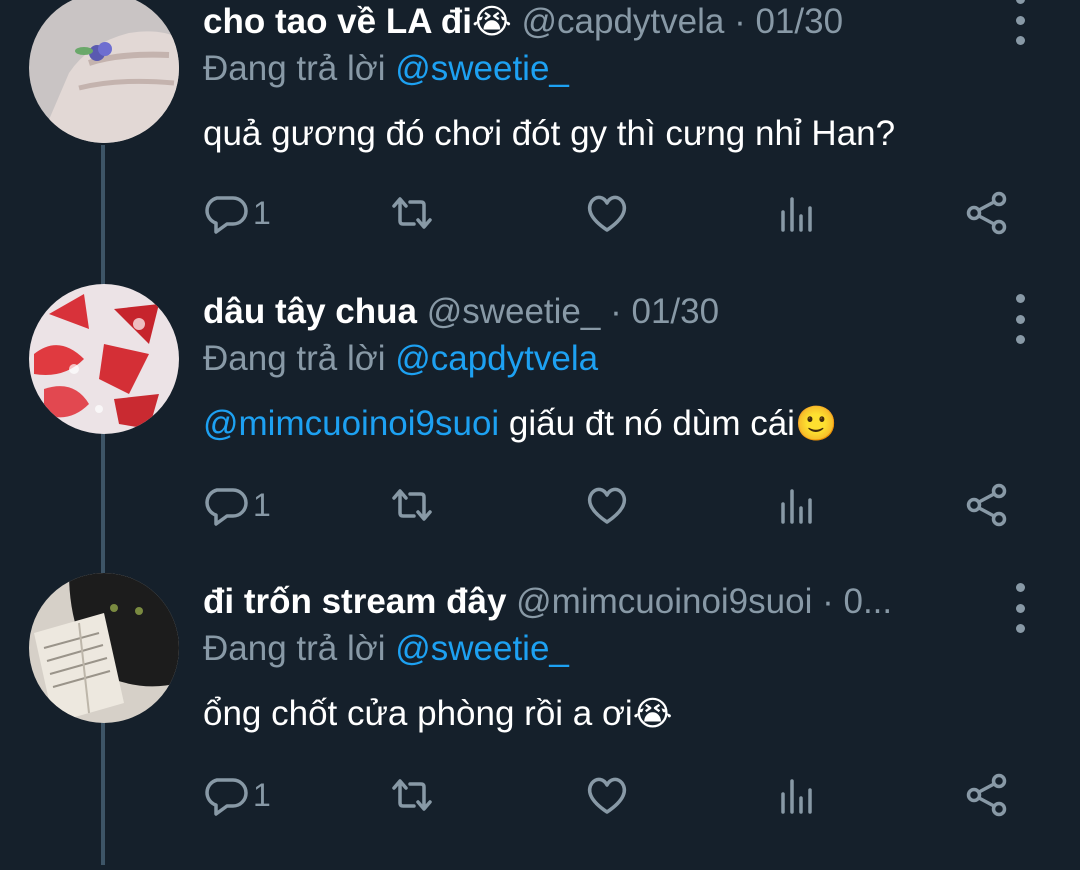  Describe the element at coordinates (418, 713) in the screenshot. I see `tweet-text-content: ổng chốt cửa phòng rồi a ơi` at that location.